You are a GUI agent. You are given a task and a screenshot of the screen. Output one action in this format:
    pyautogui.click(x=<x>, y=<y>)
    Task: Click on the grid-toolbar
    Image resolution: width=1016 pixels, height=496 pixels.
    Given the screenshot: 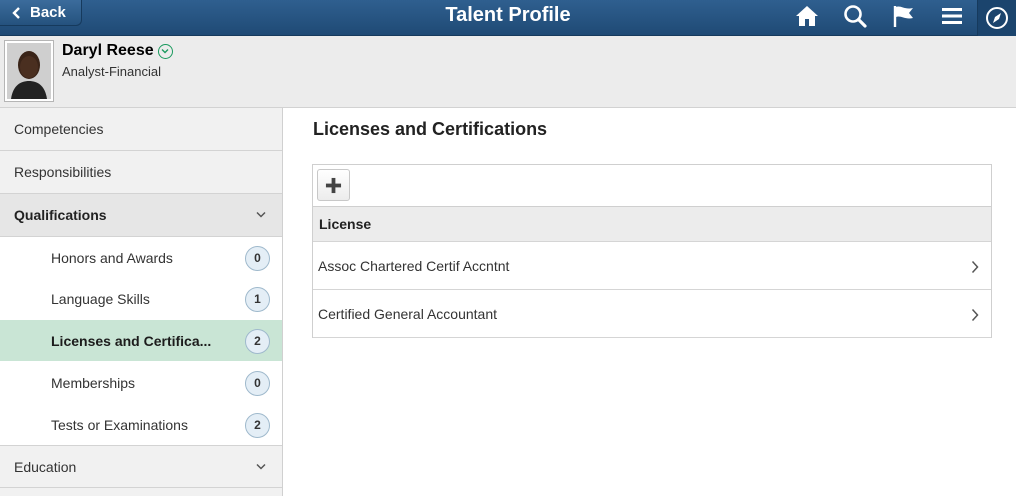 What is the action you would take?
    pyautogui.click(x=652, y=186)
    